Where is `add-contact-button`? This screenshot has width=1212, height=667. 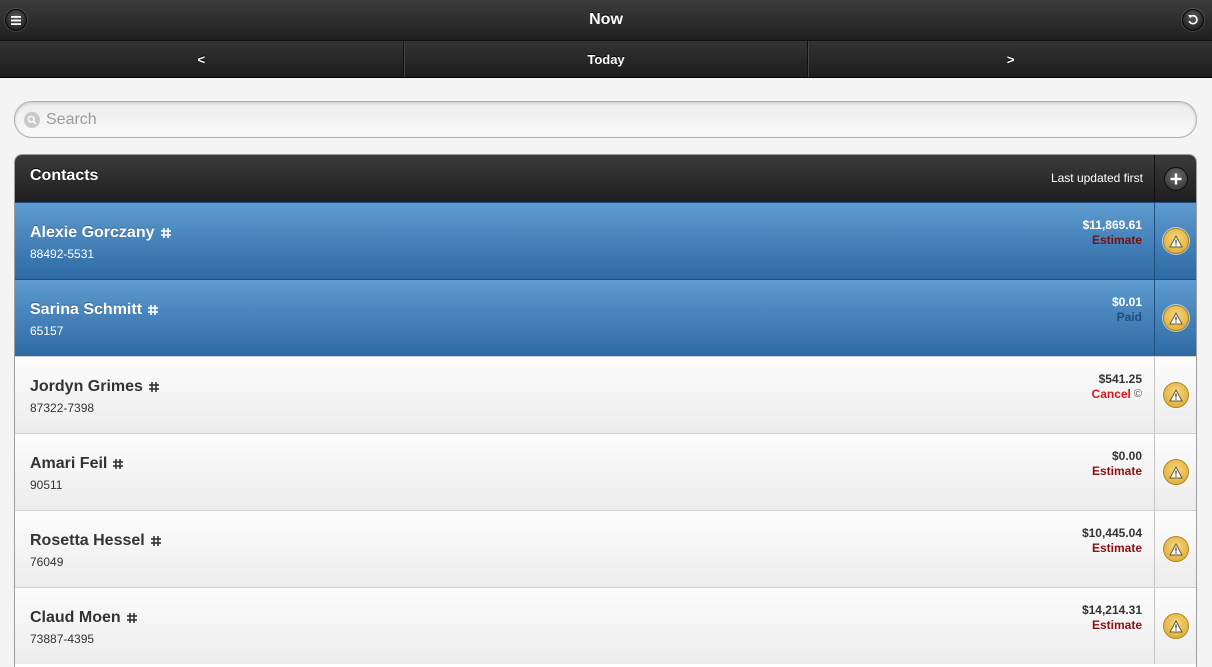
add-contact-button is located at coordinates (1175, 178).